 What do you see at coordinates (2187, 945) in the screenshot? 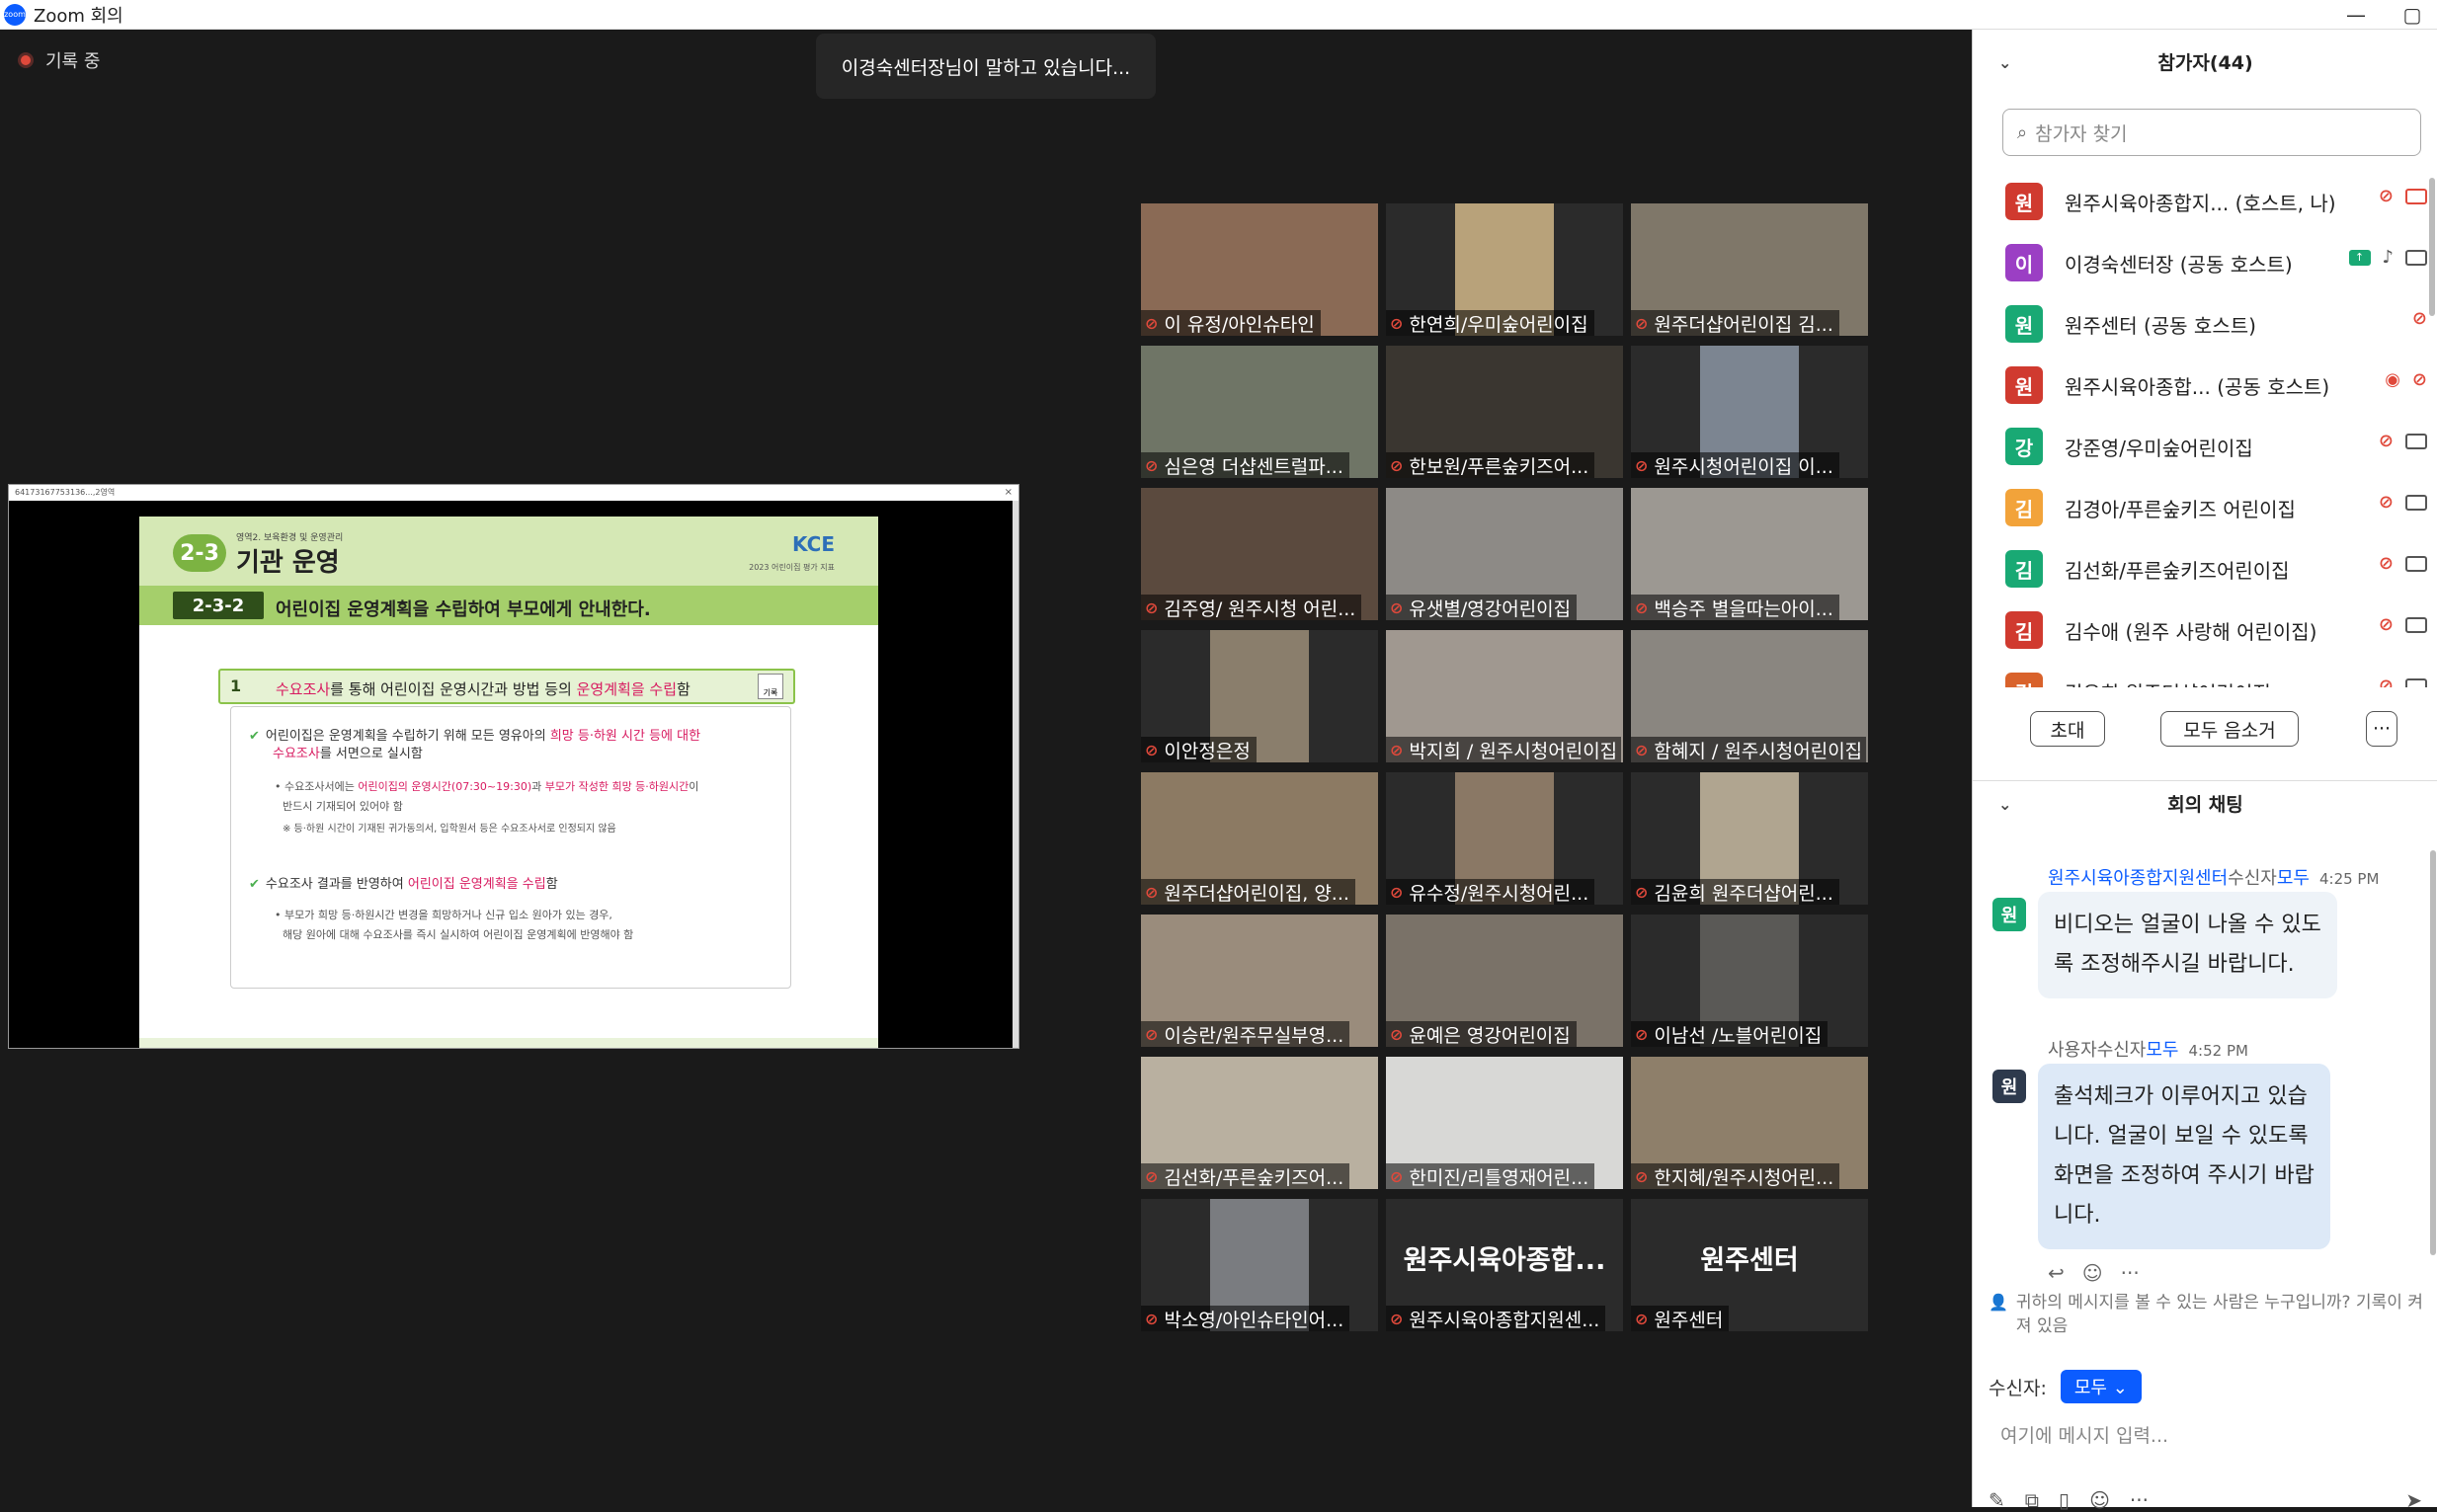
I see `message-bubble: 비디오는 얼굴이 나올 수 있도 록 조정해주시길 바랍니다.` at bounding box center [2187, 945].